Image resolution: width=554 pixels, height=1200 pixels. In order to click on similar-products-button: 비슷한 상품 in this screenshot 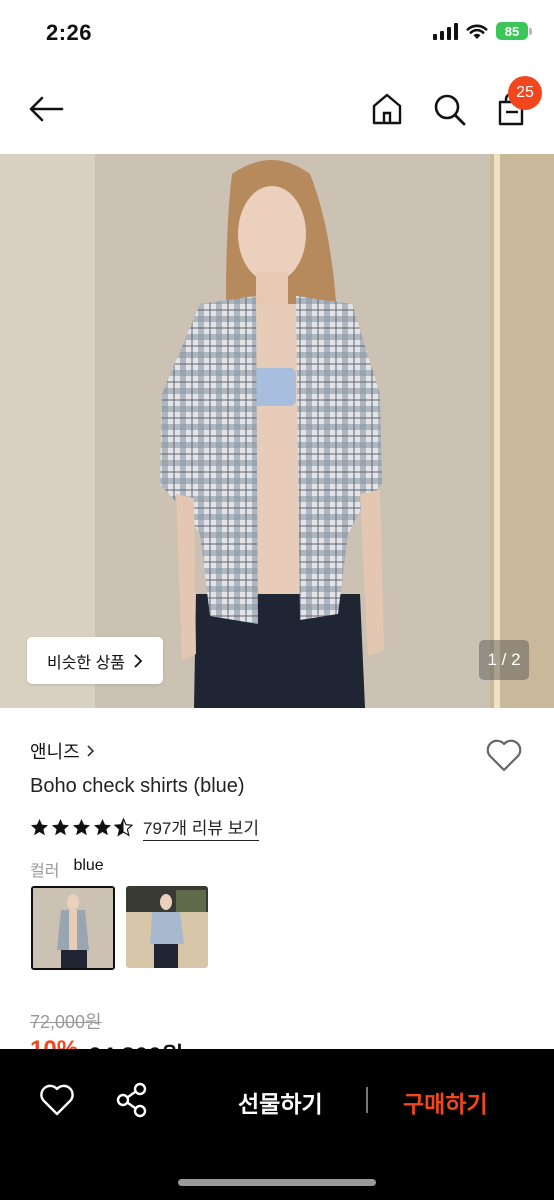, I will do `click(95, 660)`.